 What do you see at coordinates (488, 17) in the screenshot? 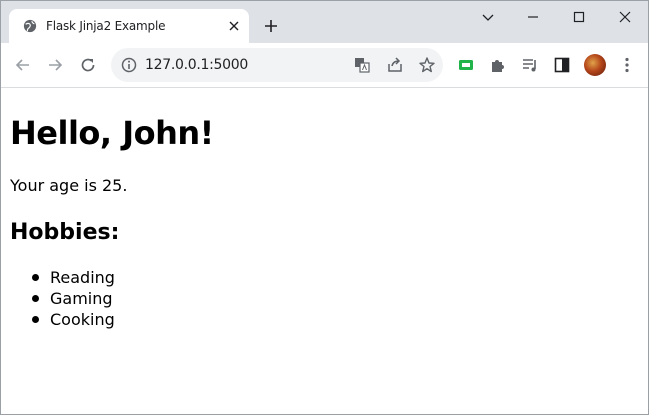
I see `chevron-down-icon` at bounding box center [488, 17].